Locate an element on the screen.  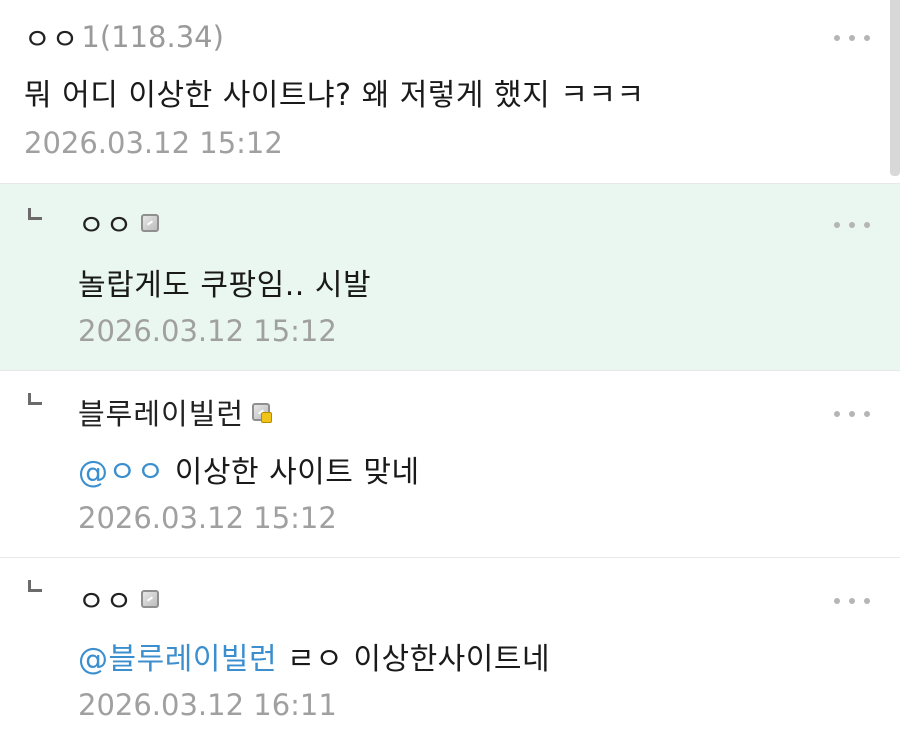
author-ip: 1(118.34) is located at coordinates (152, 37).